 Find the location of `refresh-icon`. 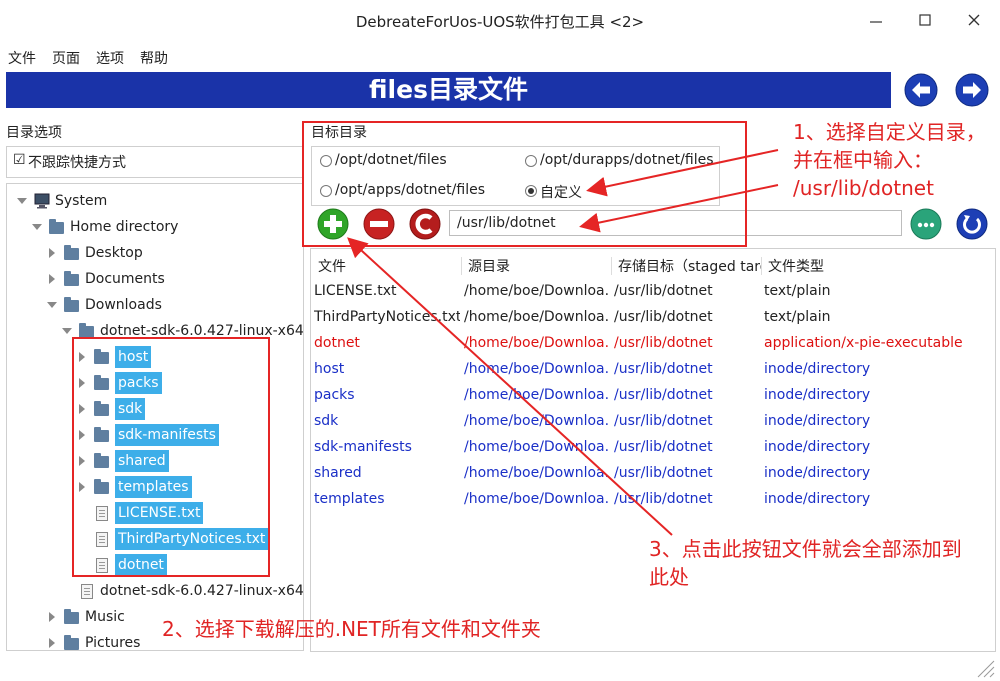

refresh-icon is located at coordinates (972, 224).